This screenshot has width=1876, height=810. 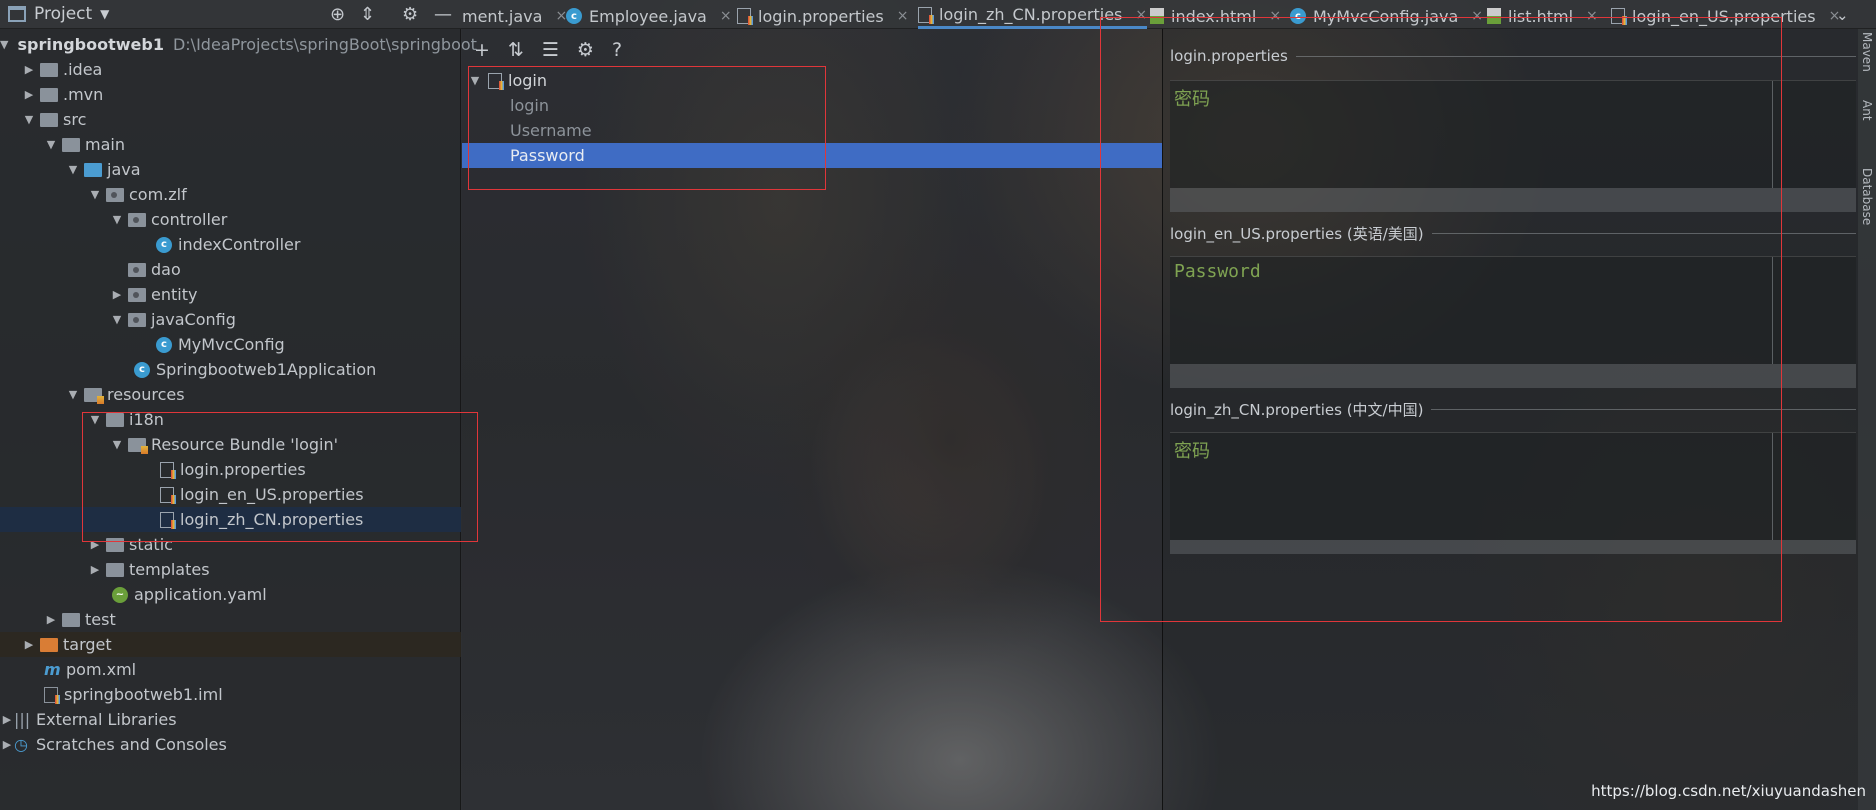 What do you see at coordinates (230, 694) in the screenshot?
I see `tree-item-iml: springbootweb1.iml` at bounding box center [230, 694].